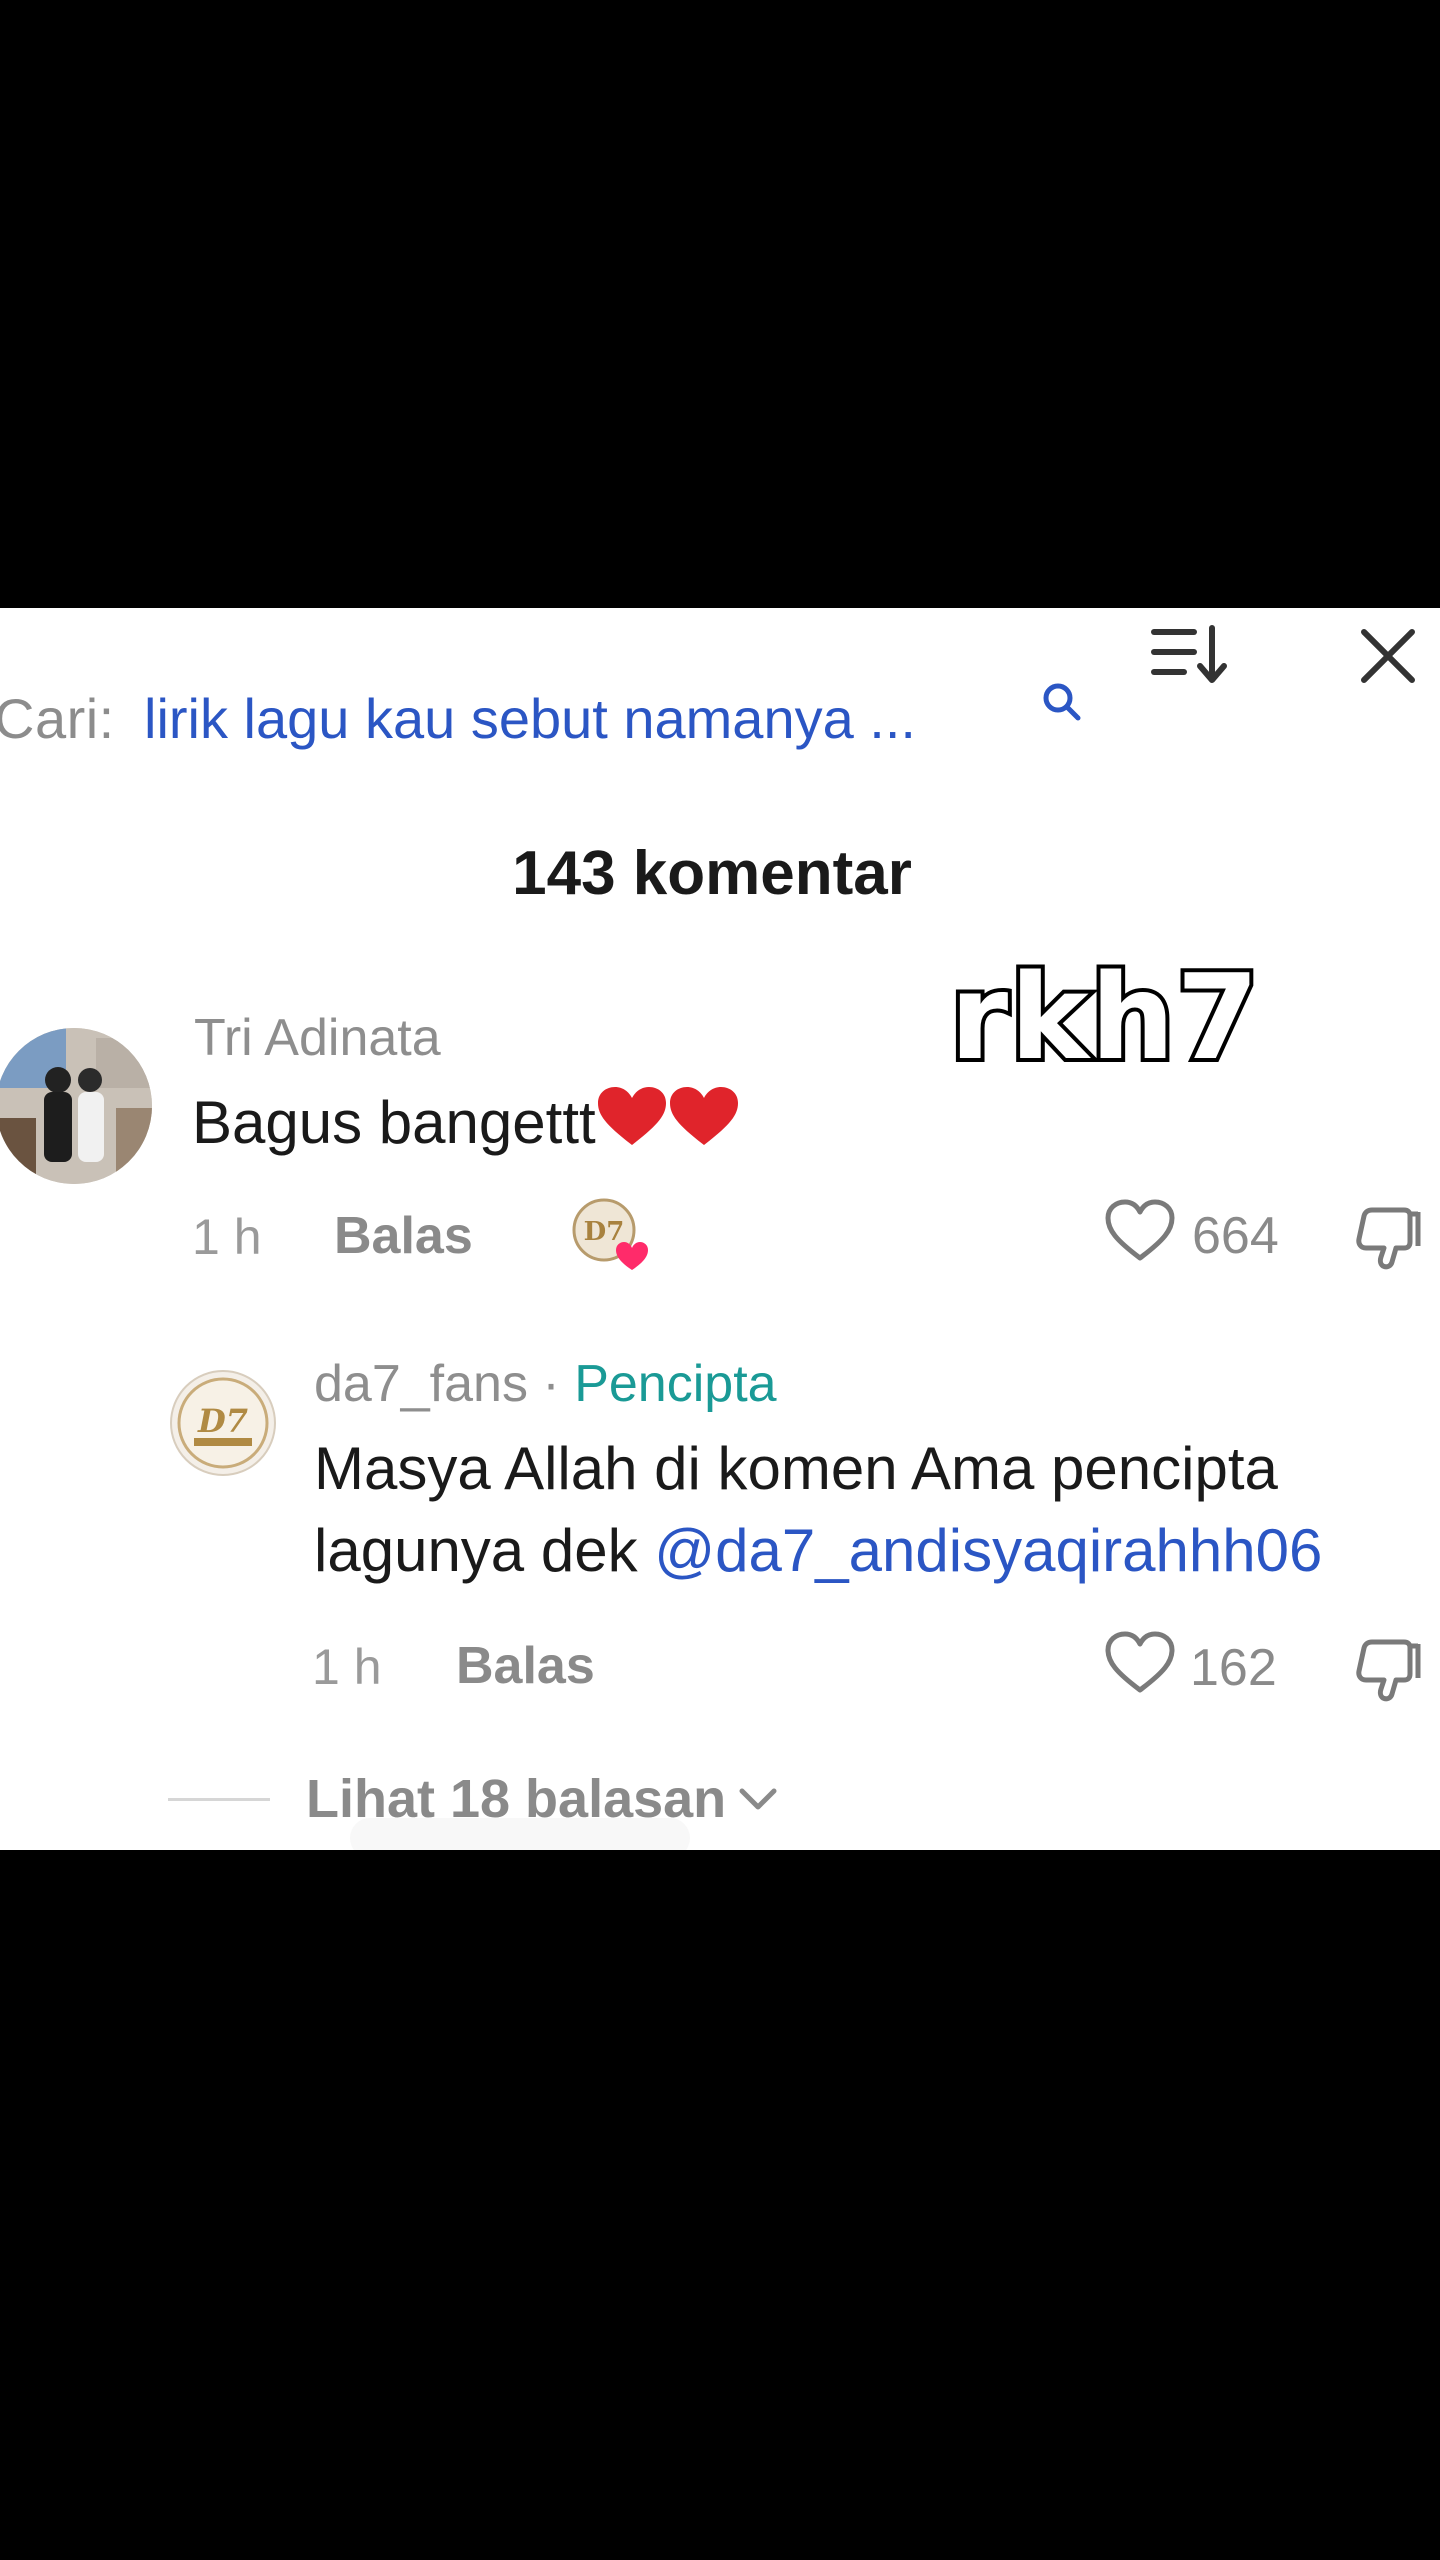 This screenshot has width=1440, height=2560. Describe the element at coordinates (227, 1237) in the screenshot. I see `comment-time: 1 h` at that location.